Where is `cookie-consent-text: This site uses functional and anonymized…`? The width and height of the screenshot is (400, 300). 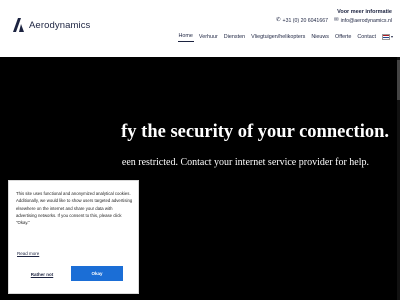
cookie-consent-text: This site uses functional and anonymized… is located at coordinates (74, 208).